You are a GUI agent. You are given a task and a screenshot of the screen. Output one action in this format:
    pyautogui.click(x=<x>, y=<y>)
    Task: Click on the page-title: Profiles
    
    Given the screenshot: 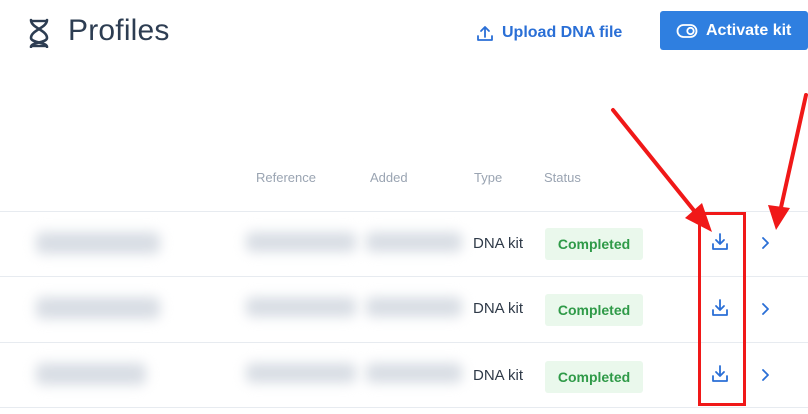 What is the action you would take?
    pyautogui.click(x=119, y=30)
    